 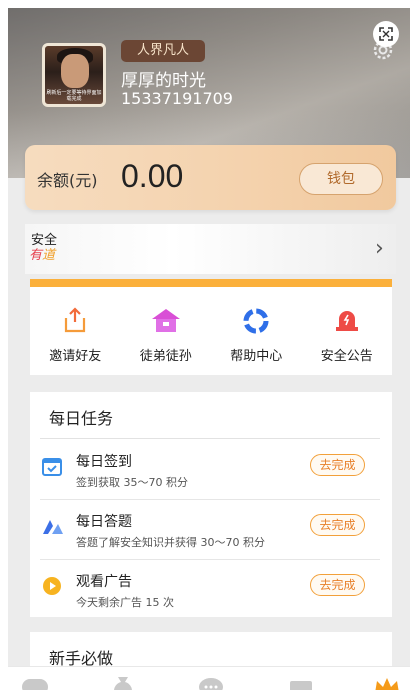 I want to click on feature-grid: 邀请好友 徒弟徒孙 帮助中心 安全公告, so click(x=211, y=331).